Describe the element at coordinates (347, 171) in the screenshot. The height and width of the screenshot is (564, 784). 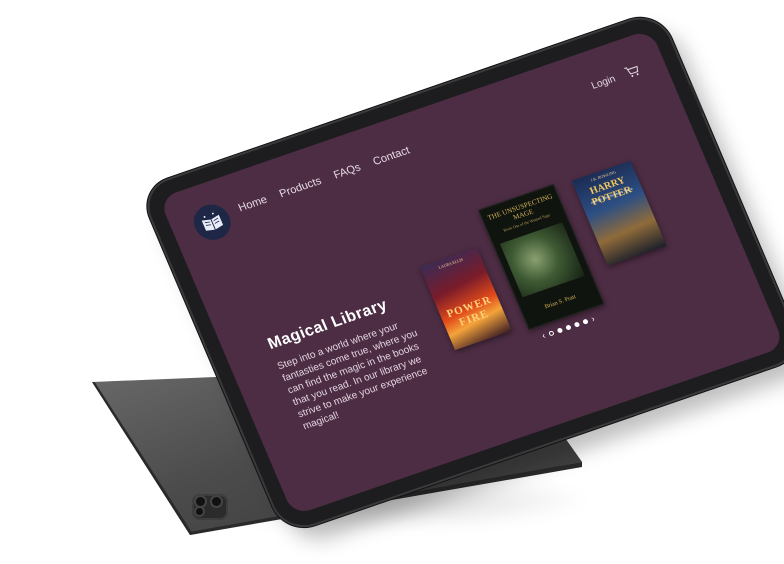
I see `nav-faqs: FAQs` at that location.